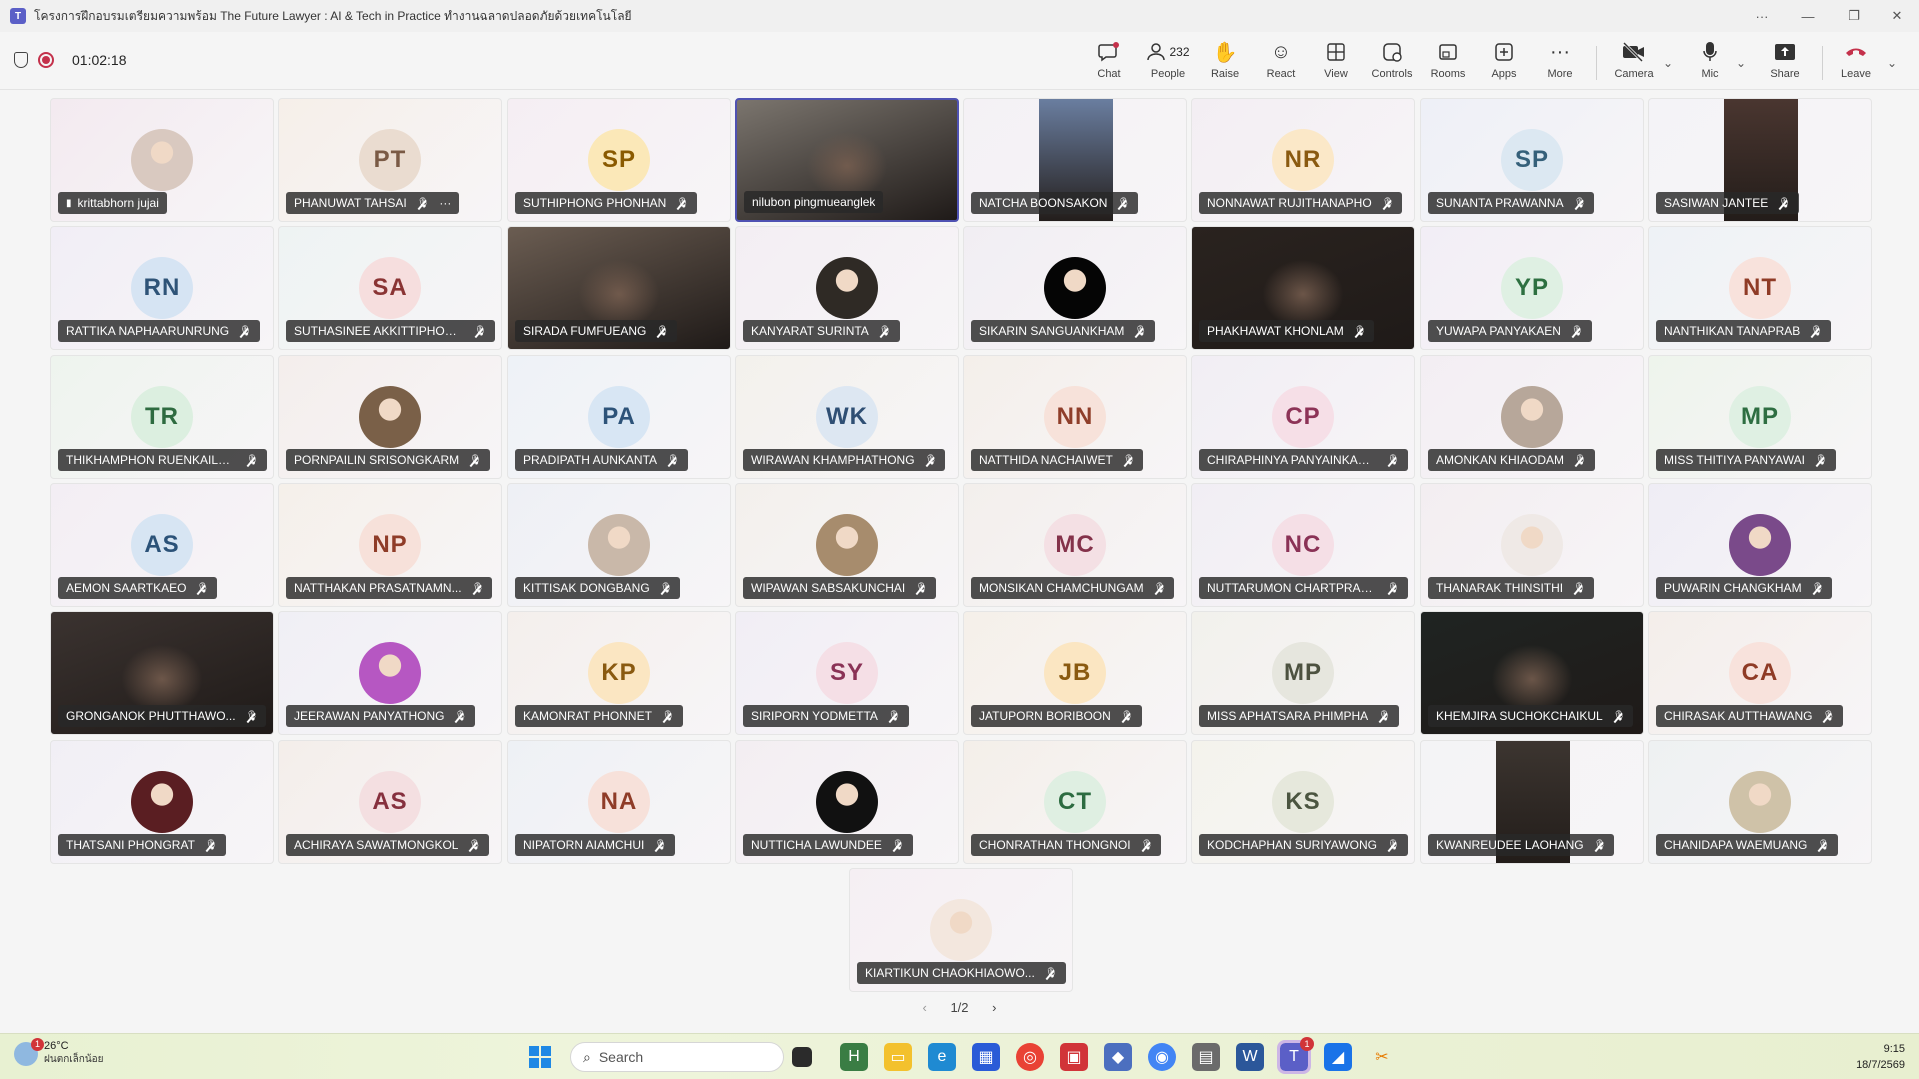 The image size is (1919, 1079). I want to click on participant-tile: PT PHANUWAT TAHSAI 🎙 ···, so click(390, 160).